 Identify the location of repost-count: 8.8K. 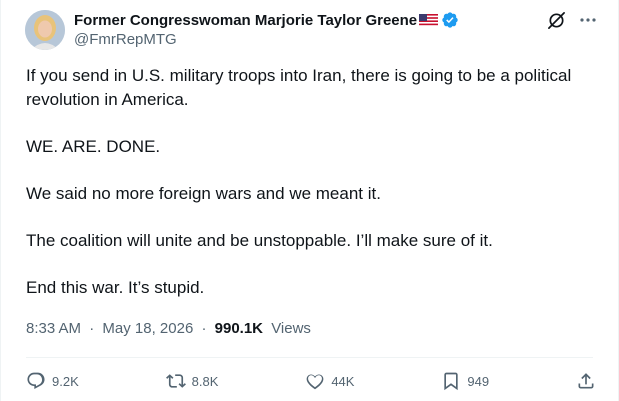
(205, 381).